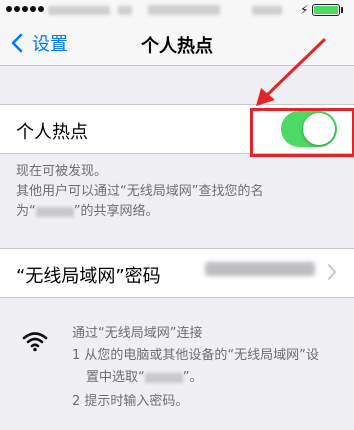  I want to click on status-bar: ⚡, so click(177, 10).